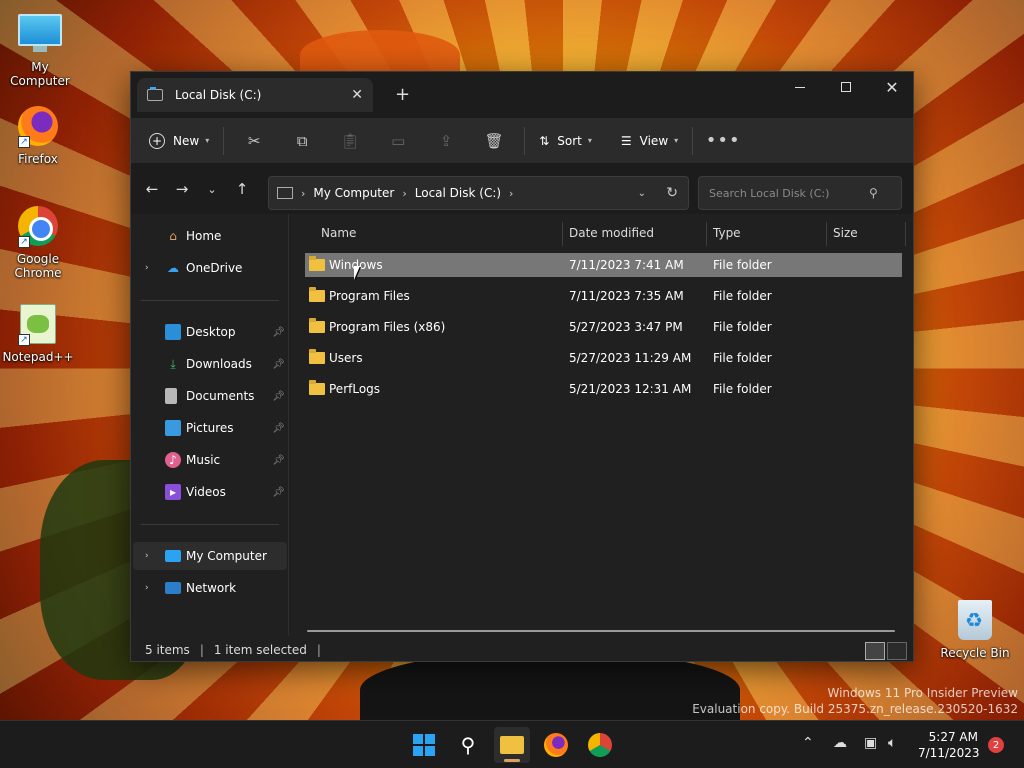  What do you see at coordinates (206, 492) in the screenshot?
I see `sidebar-item-label: Videos` at bounding box center [206, 492].